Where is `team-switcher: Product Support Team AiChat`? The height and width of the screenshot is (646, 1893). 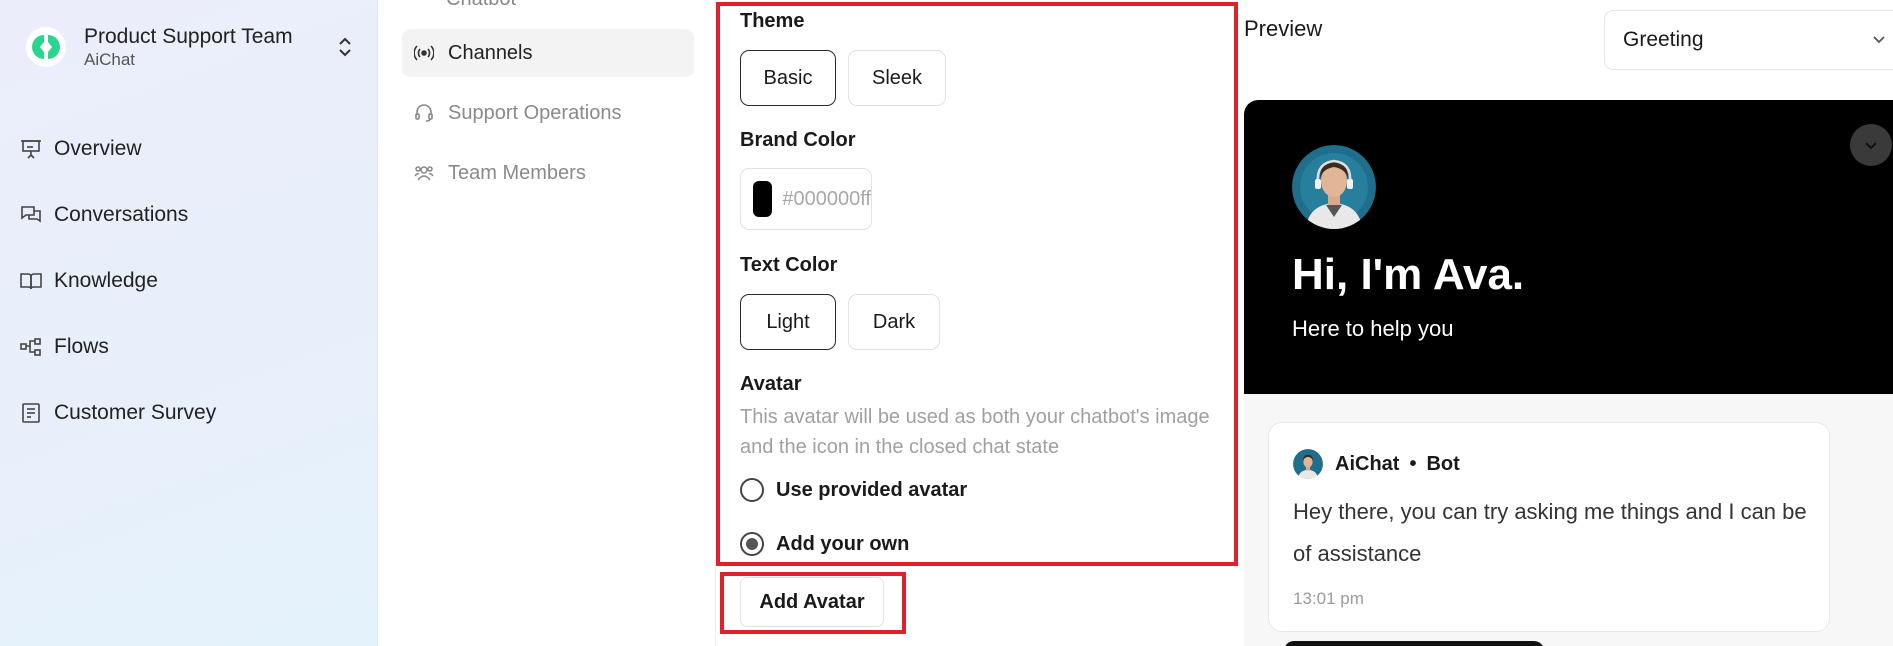 team-switcher: Product Support Team AiChat is located at coordinates (191, 47).